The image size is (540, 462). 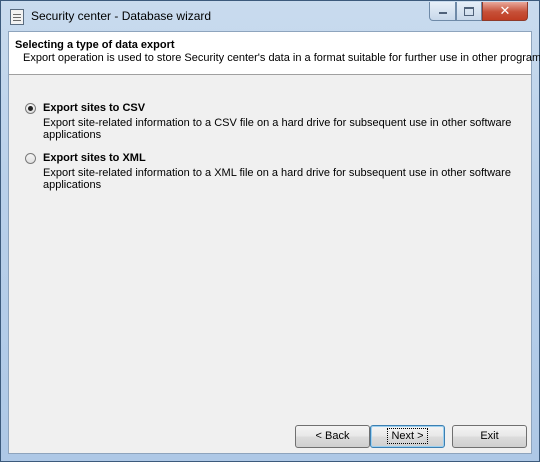 What do you see at coordinates (94, 158) in the screenshot?
I see `option-label: Export sites to XML` at bounding box center [94, 158].